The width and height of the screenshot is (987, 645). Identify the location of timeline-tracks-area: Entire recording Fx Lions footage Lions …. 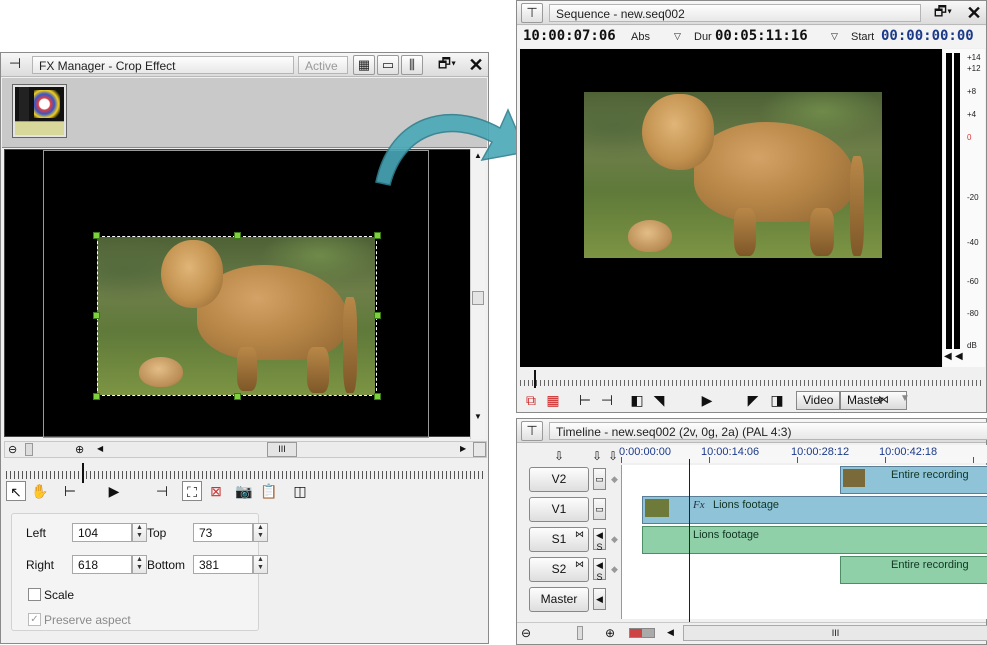
(804, 542).